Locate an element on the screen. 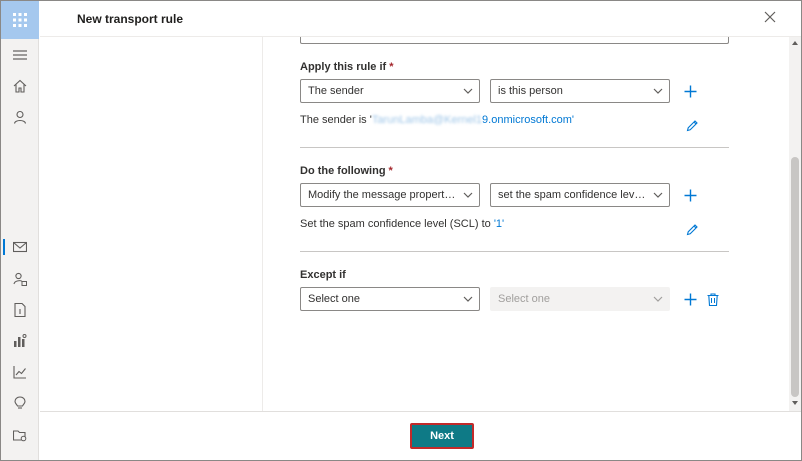  apply-operator-dropdown: is this person is located at coordinates (580, 91).